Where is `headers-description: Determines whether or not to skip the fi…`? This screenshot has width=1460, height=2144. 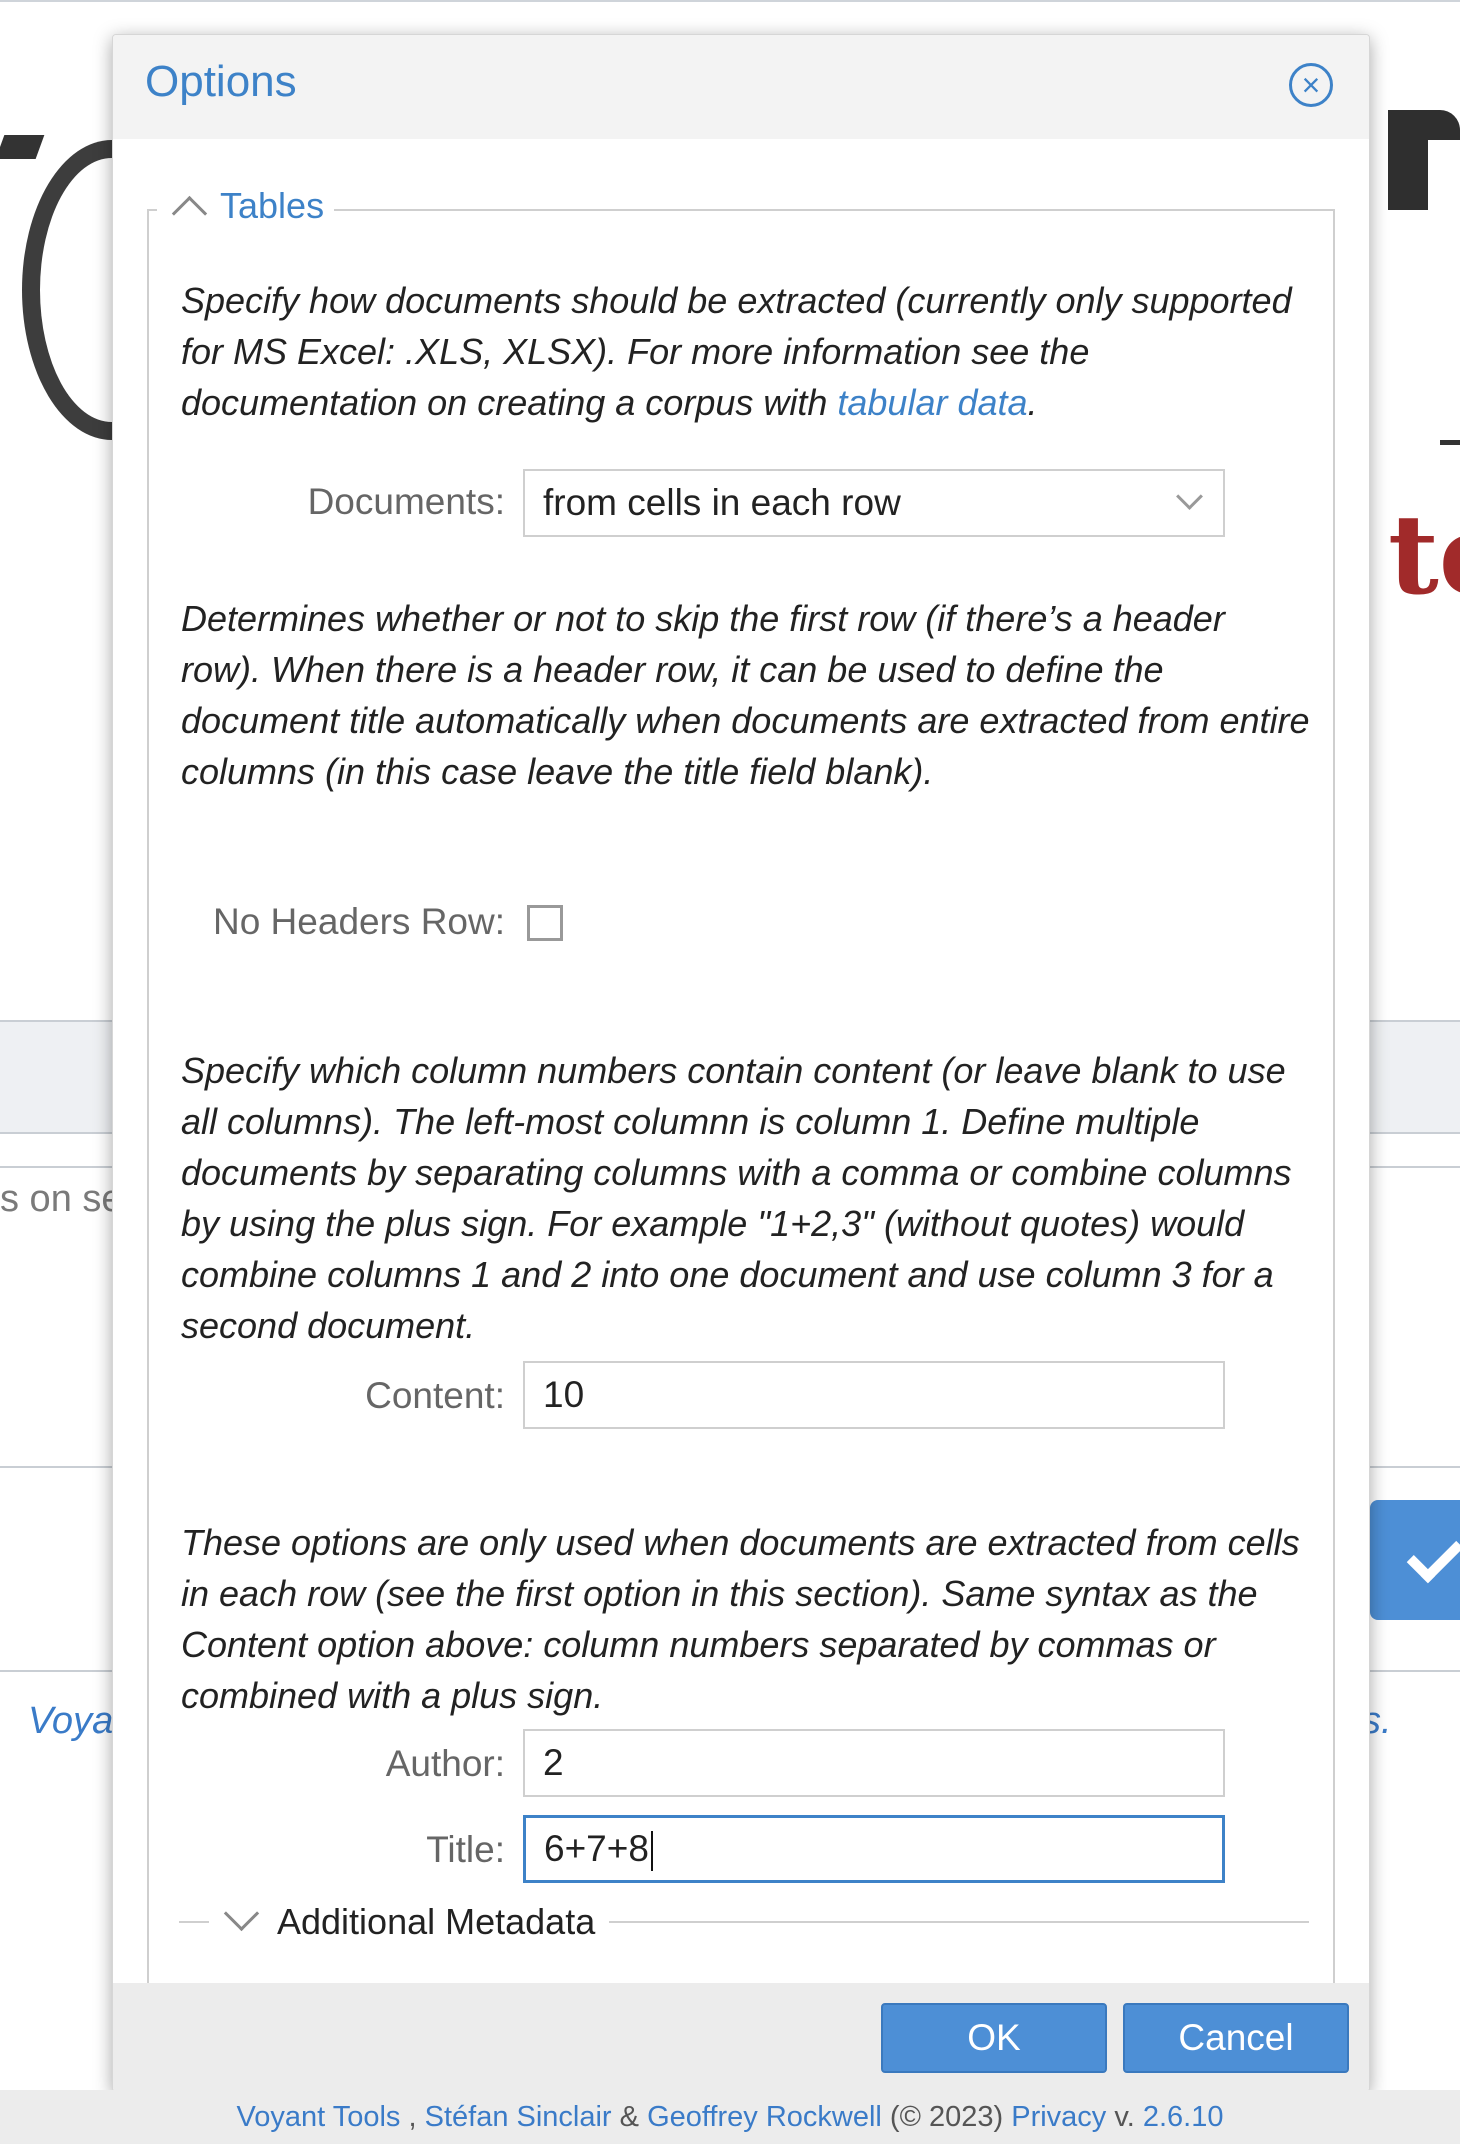
headers-description: Determines whether or not to skip the fi… is located at coordinates (745, 695).